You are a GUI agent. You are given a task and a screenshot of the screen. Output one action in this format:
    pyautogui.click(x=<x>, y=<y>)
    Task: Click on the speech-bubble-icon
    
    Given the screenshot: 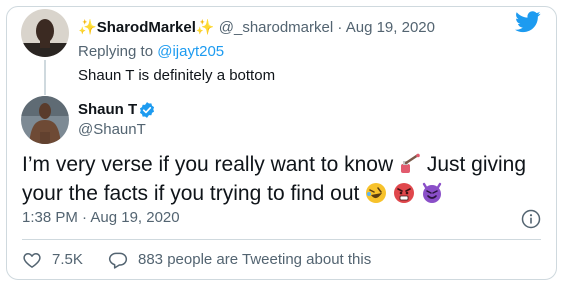 What is the action you would take?
    pyautogui.click(x=118, y=260)
    